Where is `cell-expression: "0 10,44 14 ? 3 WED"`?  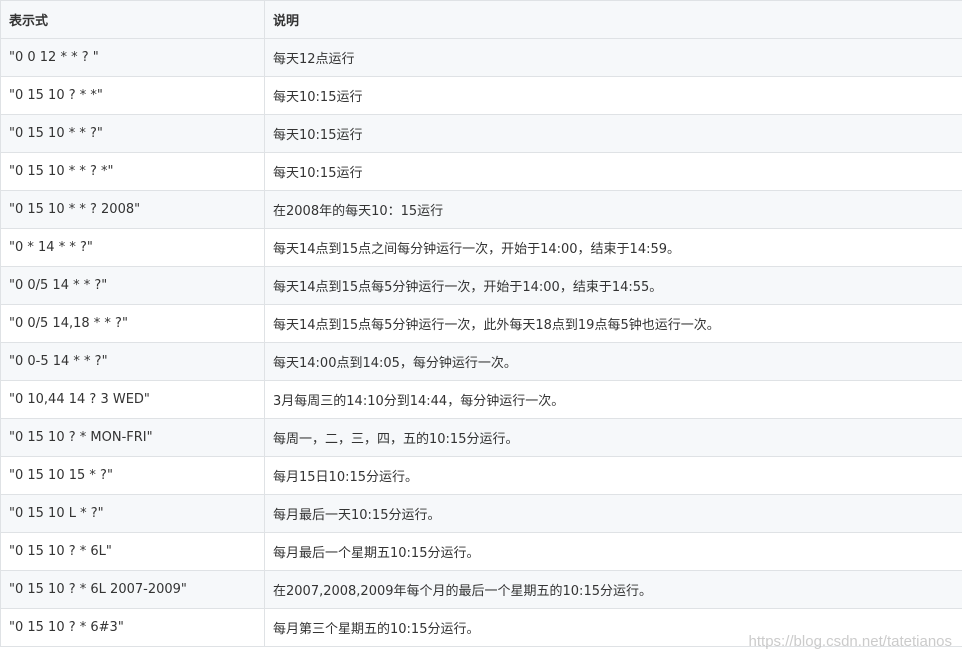 cell-expression: "0 10,44 14 ? 3 WED" is located at coordinates (132, 399).